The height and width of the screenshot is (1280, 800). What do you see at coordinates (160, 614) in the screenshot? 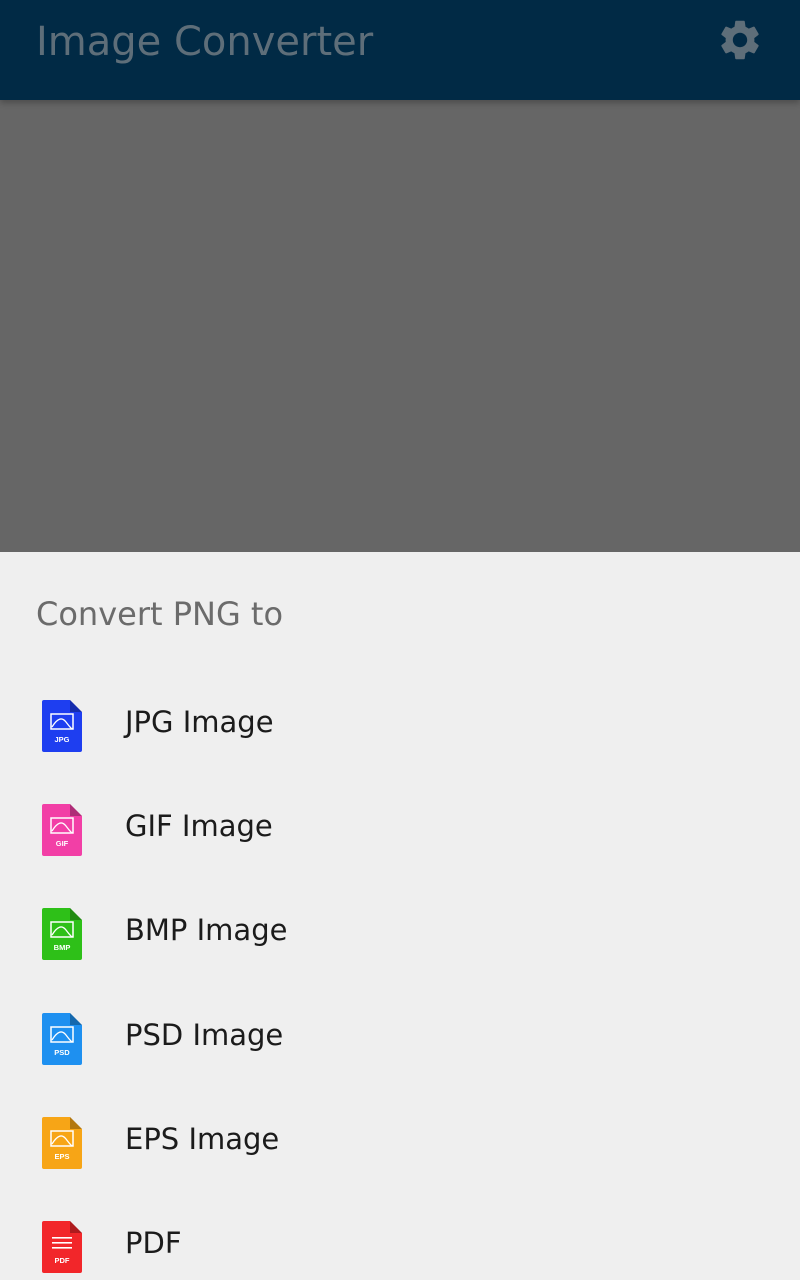
I see `sheet-title: Convert PNG to` at bounding box center [160, 614].